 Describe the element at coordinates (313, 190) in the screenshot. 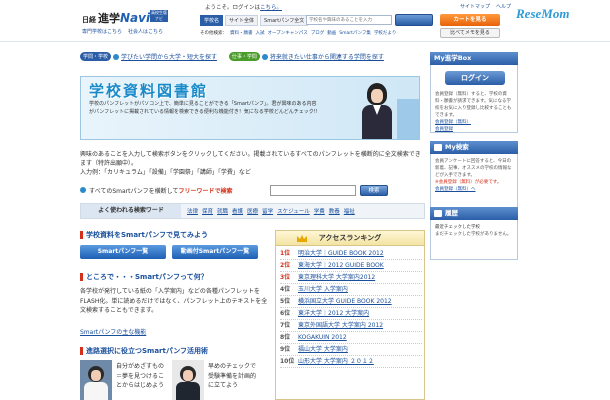

I see `freeword-input` at that location.